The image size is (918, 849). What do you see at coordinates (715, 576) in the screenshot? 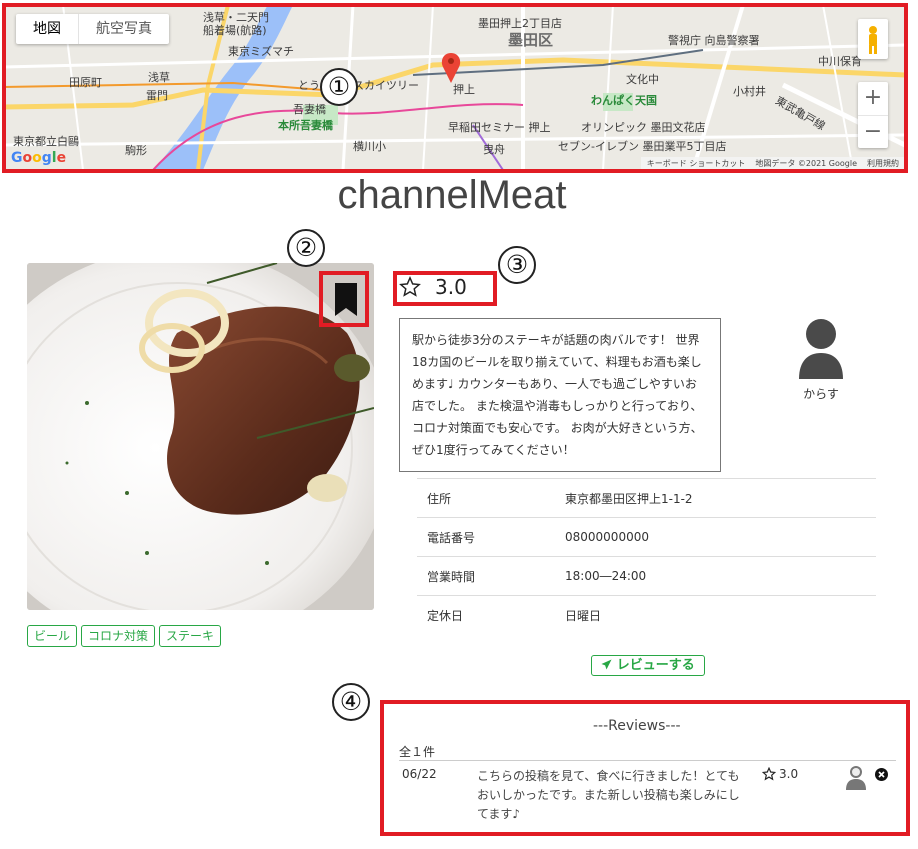
I see `info-value: 18:00―24:00` at bounding box center [715, 576].